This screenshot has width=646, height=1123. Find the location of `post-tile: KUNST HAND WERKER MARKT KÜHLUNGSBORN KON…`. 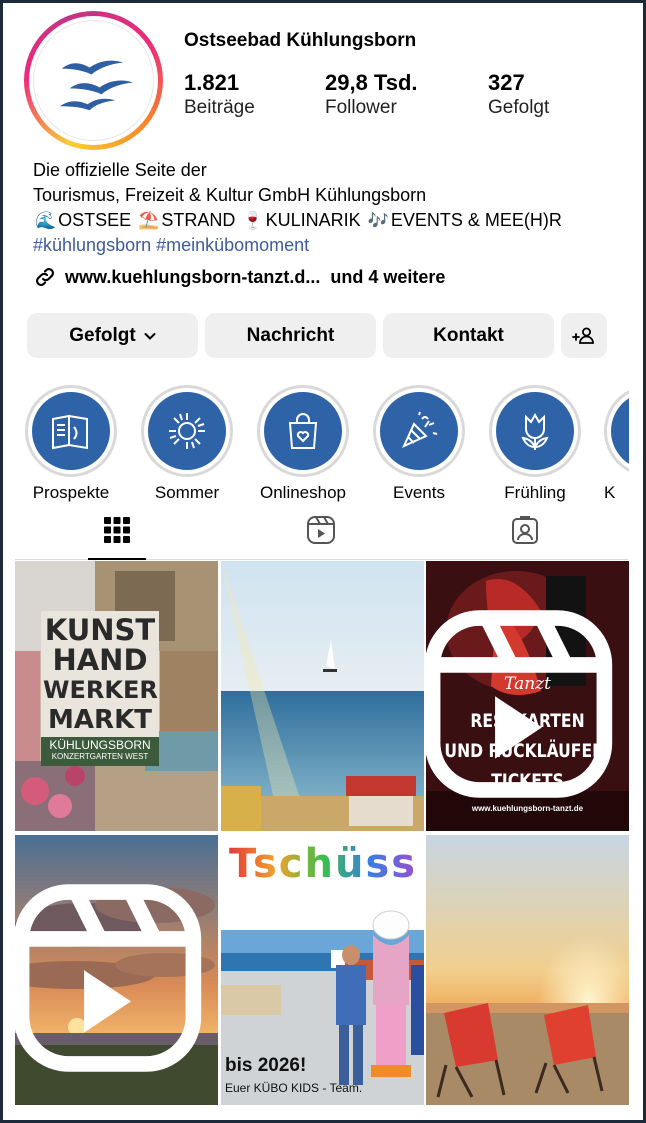

post-tile: KUNST HAND WERKER MARKT KÜHLUNGSBORN KON… is located at coordinates (116, 696).